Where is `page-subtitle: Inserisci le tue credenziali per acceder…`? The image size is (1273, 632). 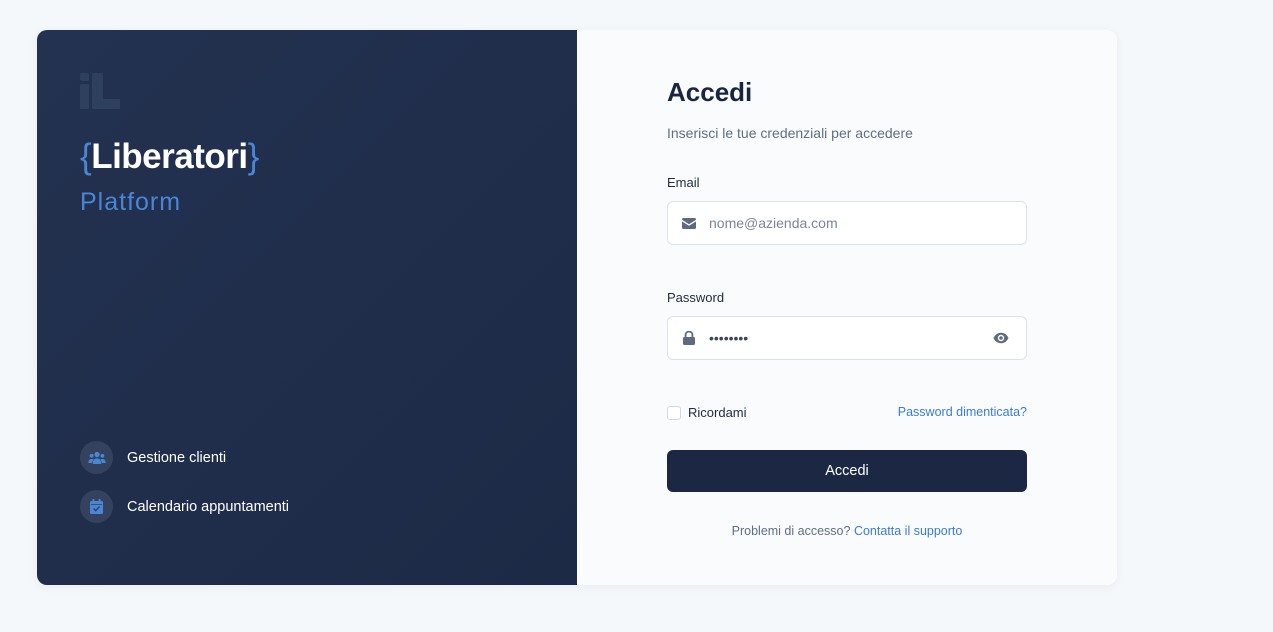
page-subtitle: Inserisci le tue credenziali per acceder… is located at coordinates (790, 133).